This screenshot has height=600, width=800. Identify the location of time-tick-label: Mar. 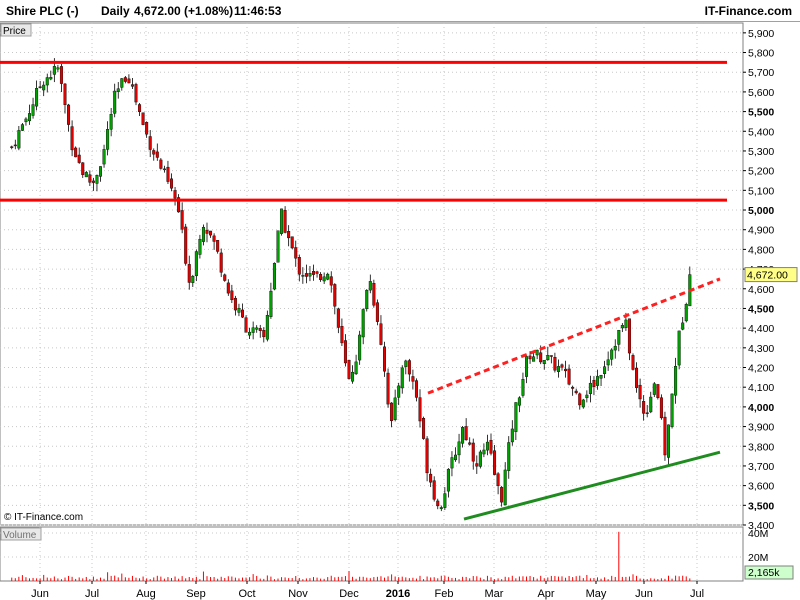
(494, 594).